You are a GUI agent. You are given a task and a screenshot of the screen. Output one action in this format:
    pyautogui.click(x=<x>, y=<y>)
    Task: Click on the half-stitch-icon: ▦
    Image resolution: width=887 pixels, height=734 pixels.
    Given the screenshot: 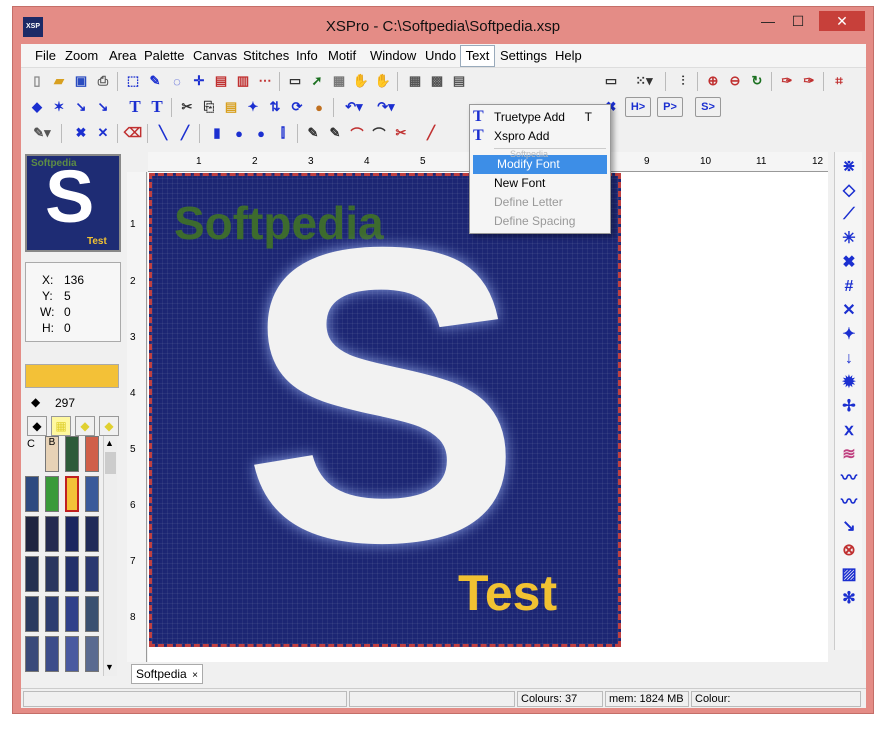 What is the action you would take?
    pyautogui.click(x=61, y=426)
    